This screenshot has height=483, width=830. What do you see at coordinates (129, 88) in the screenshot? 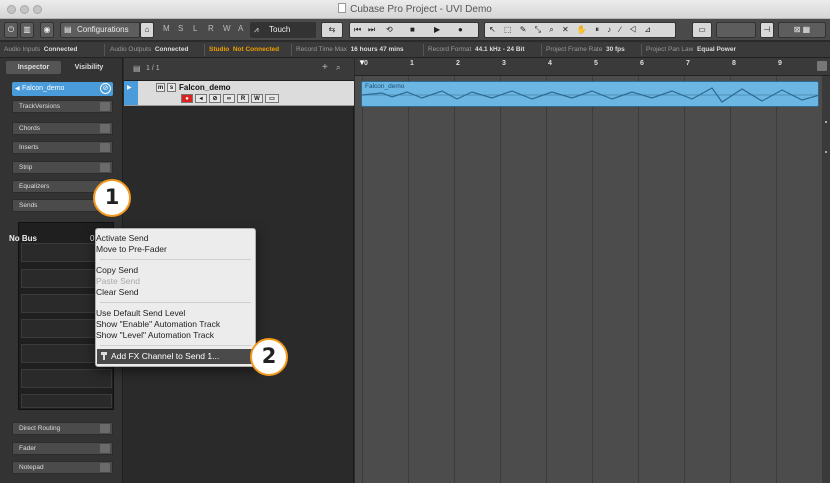
I see `track-play-icon: ▶` at bounding box center [129, 88].